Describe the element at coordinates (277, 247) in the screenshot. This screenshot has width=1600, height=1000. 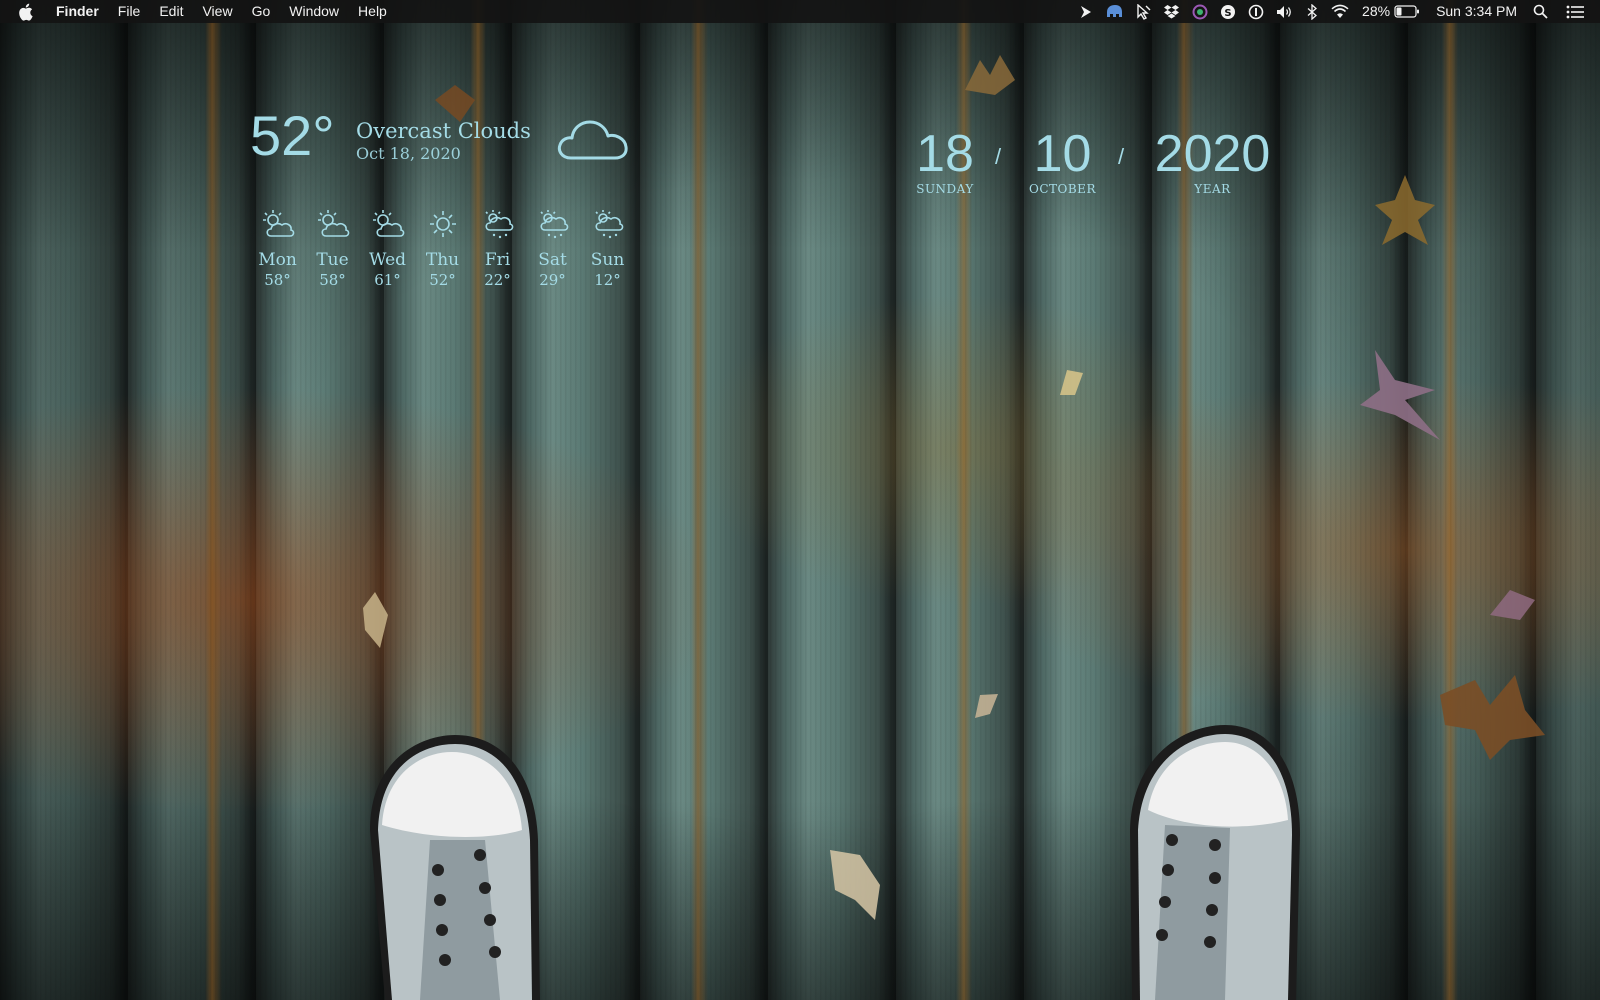
I see `forecast-day-mon: Mon 58°` at that location.